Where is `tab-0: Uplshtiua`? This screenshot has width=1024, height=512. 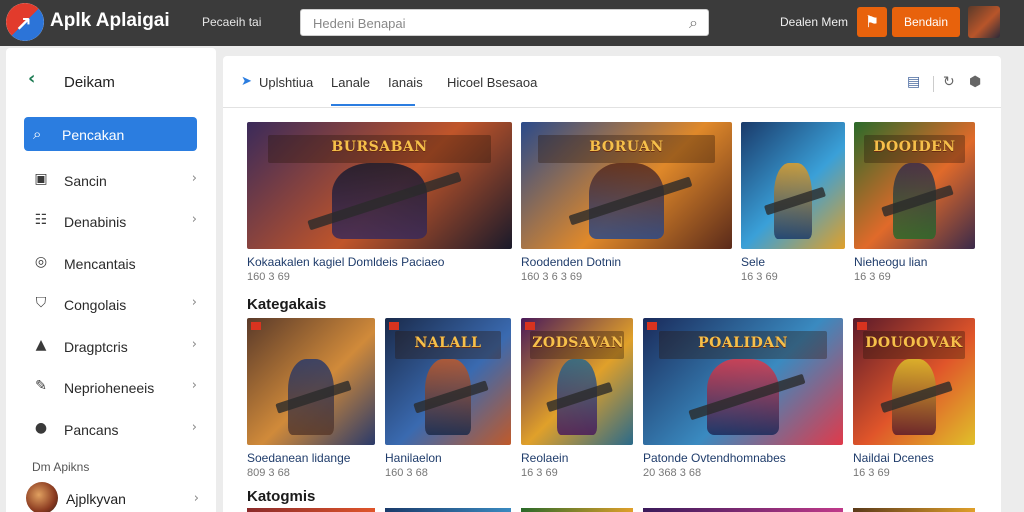 tab-0: Uplshtiua is located at coordinates (286, 82).